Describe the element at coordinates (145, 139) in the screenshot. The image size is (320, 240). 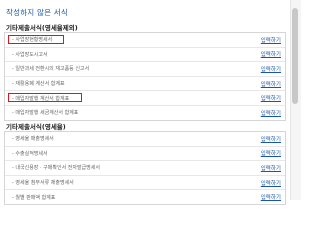
I see `table-row: - 영세율 매출명세서 입력하기` at that location.